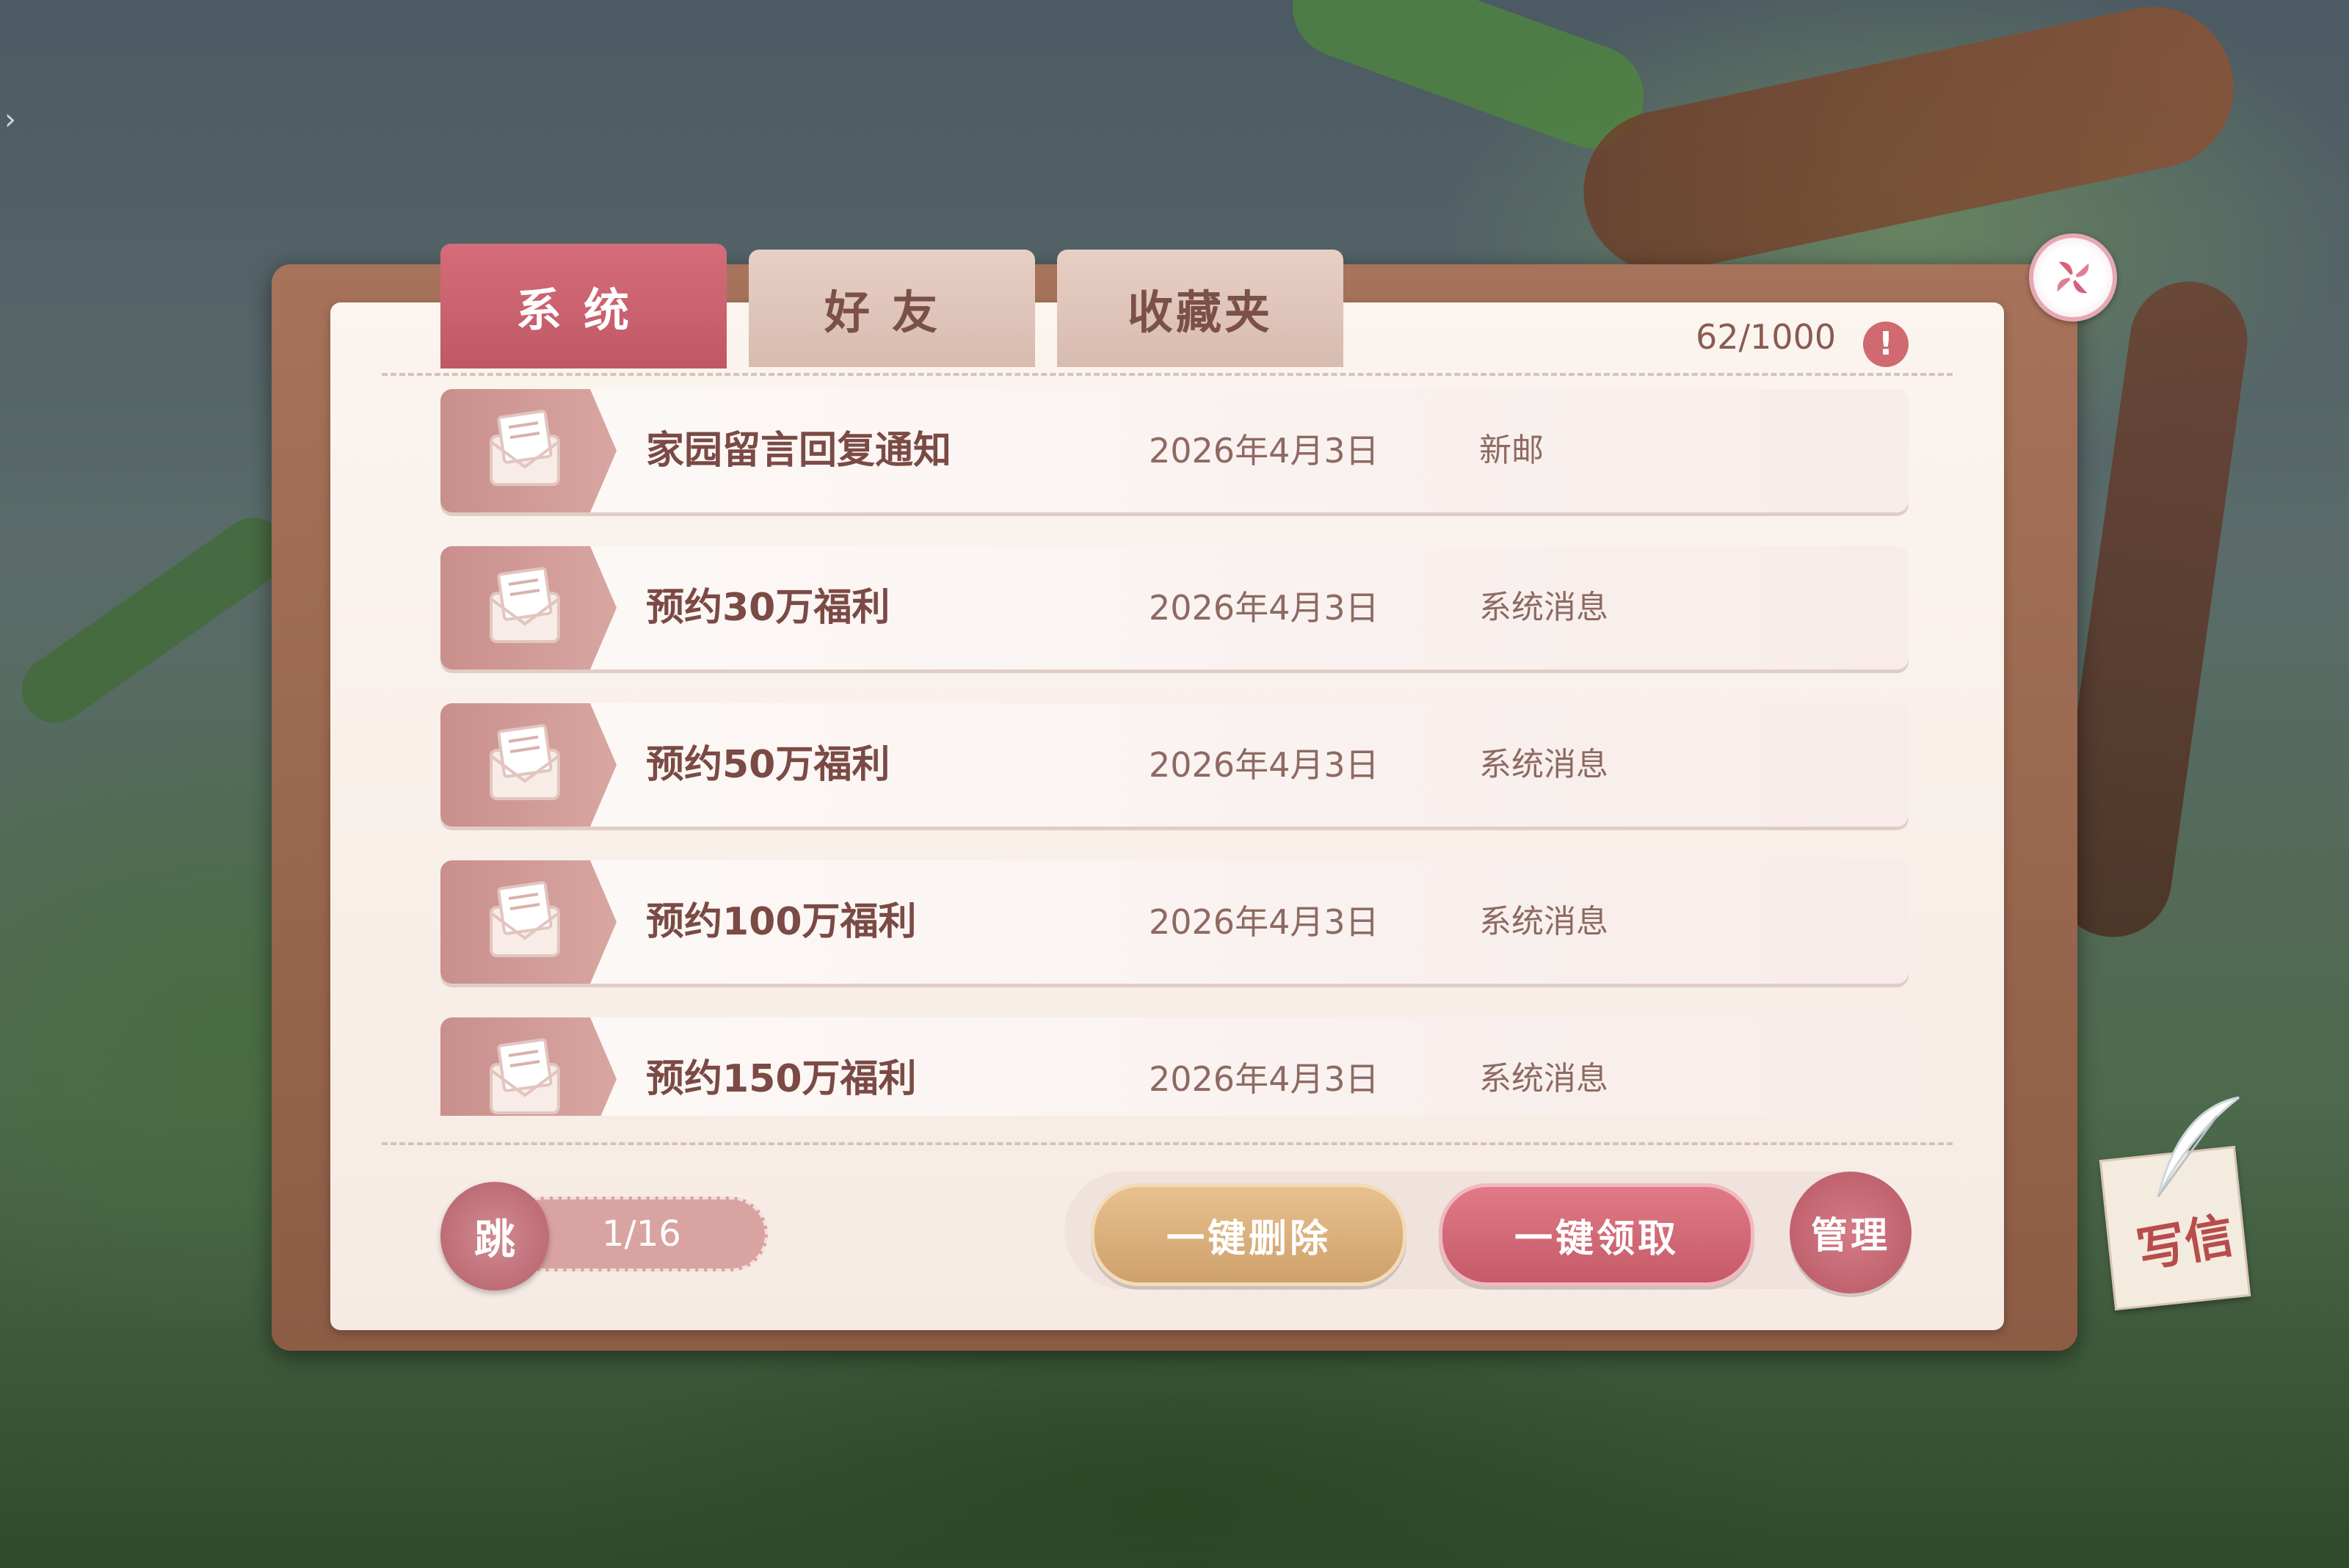  I want to click on mail-title: 预约150万福利, so click(781, 1079).